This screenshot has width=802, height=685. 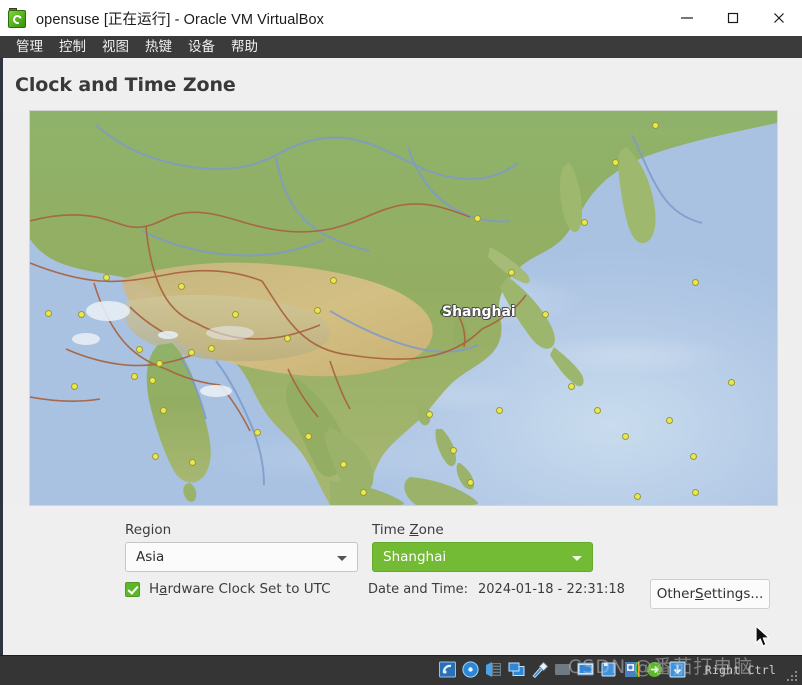 What do you see at coordinates (180, 19) in the screenshot?
I see `window-title: opensuse [正在运行] - Oracle VM VirtualBox` at bounding box center [180, 19].